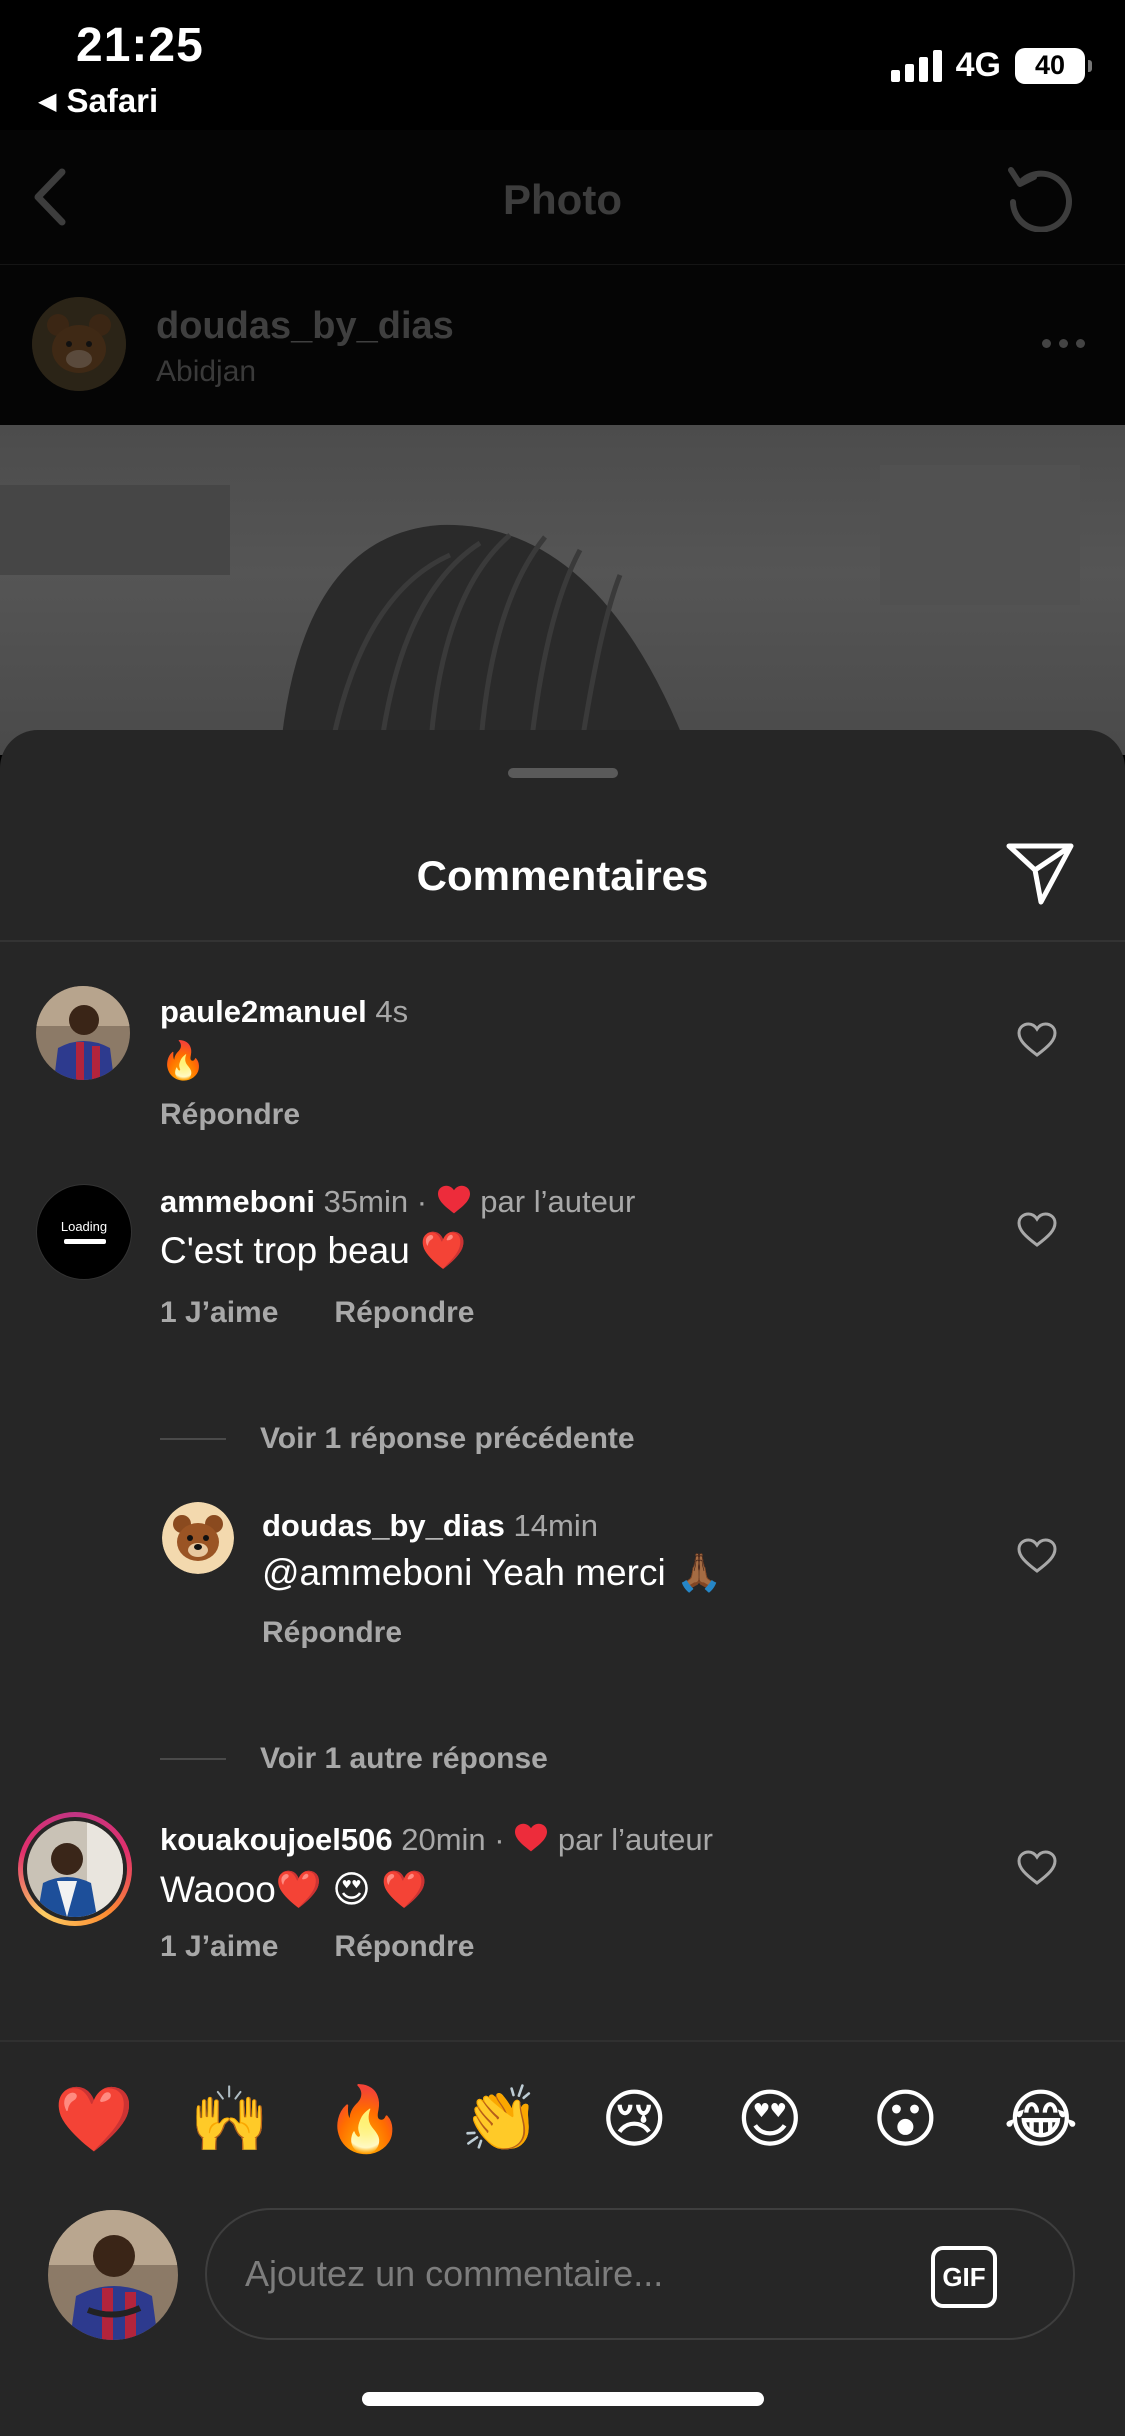 The width and height of the screenshot is (1125, 2436). Describe the element at coordinates (770, 2119) in the screenshot. I see `emoji-heart-eyes-button: 😍` at that location.